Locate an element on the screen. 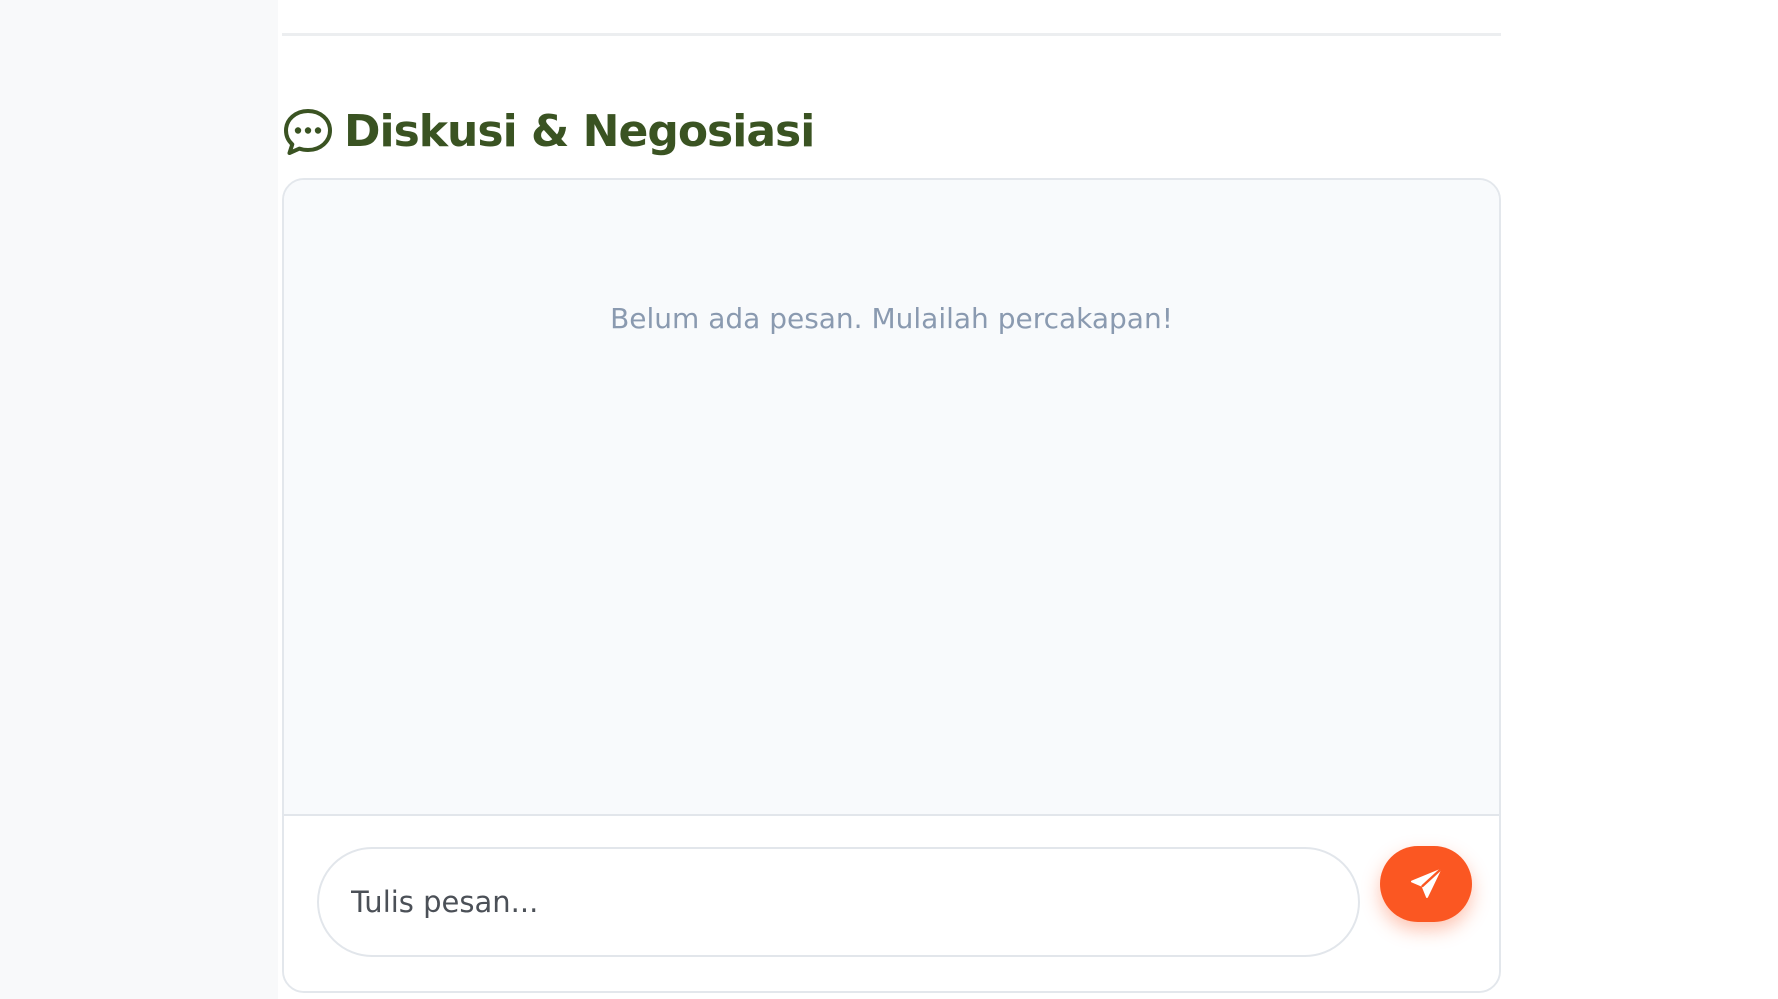 Image resolution: width=1778 pixels, height=999 pixels. section-header: Diskusi & Negosiasi is located at coordinates (548, 132).